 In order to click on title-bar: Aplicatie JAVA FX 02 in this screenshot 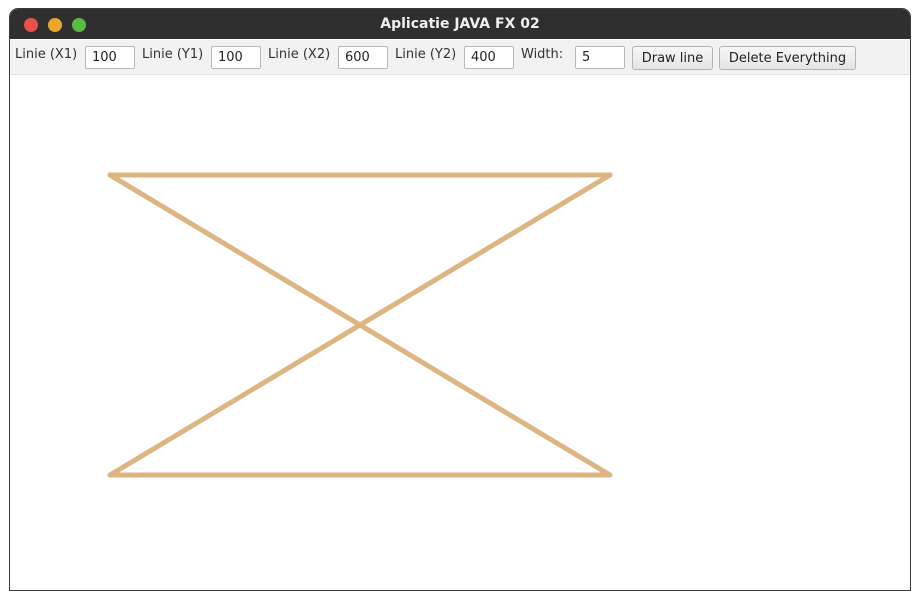, I will do `click(460, 24)`.